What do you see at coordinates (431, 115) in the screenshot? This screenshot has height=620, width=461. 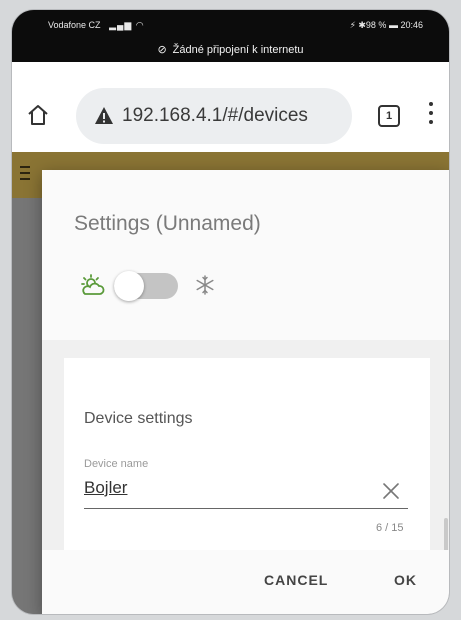 I see `more-menu-icon` at bounding box center [431, 115].